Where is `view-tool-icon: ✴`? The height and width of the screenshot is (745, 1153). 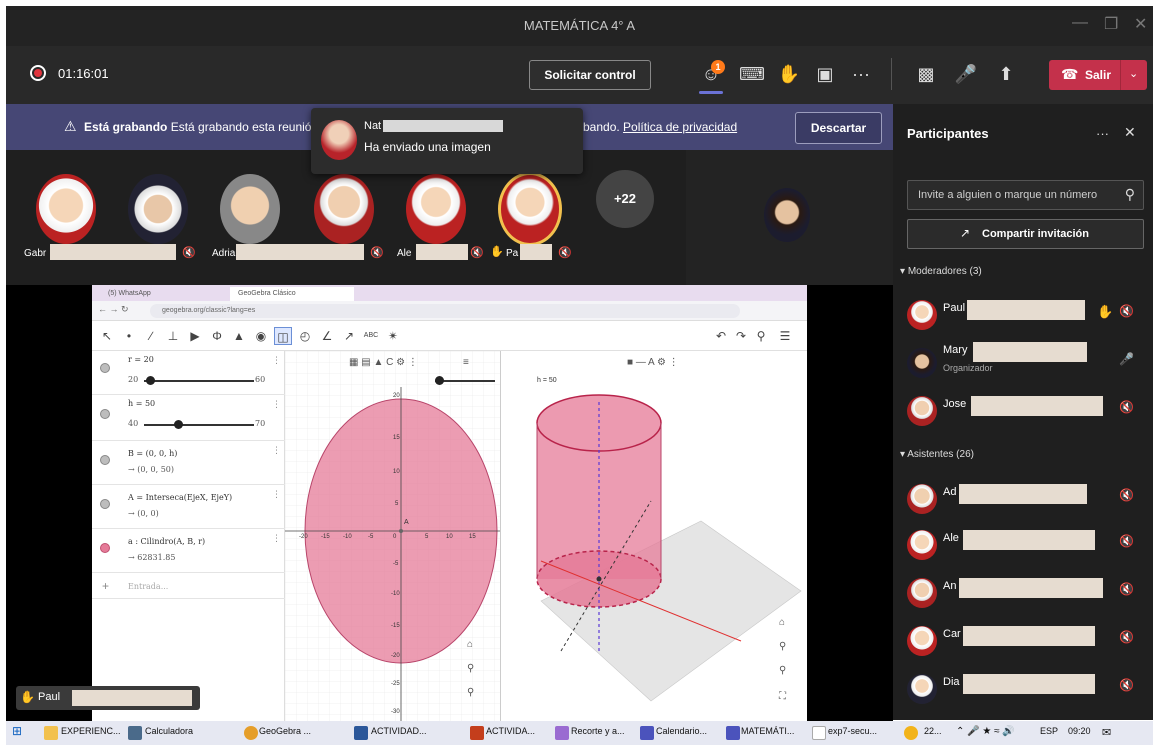
view-tool-icon: ✴ is located at coordinates (393, 336).